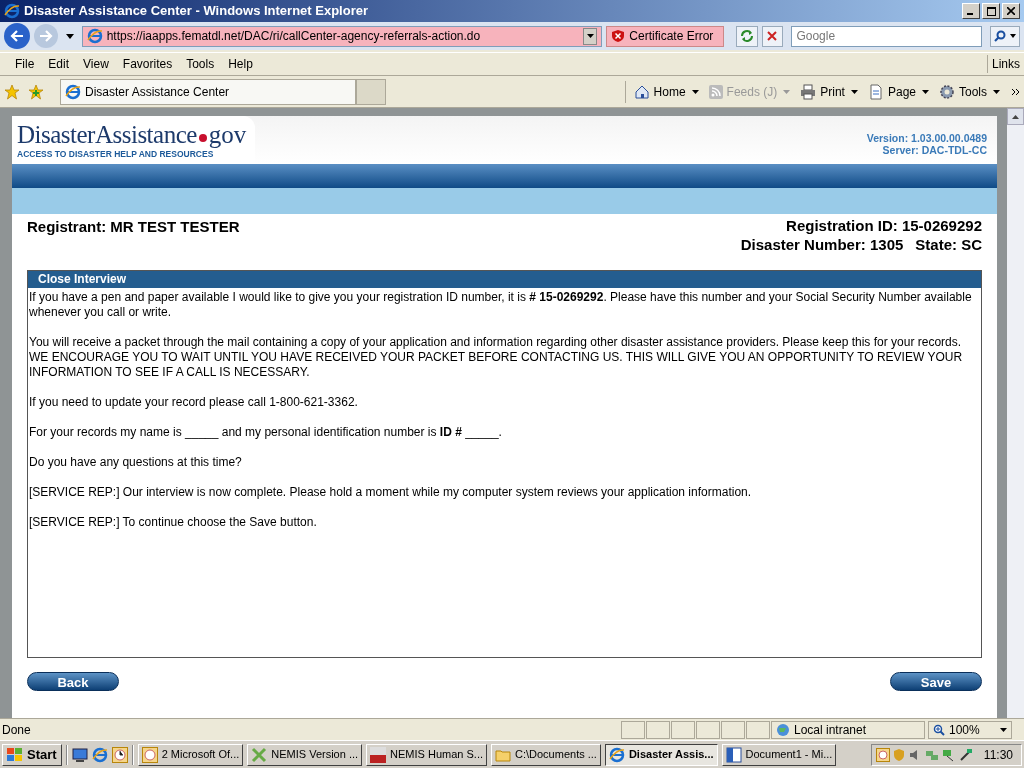 This screenshot has height=768, width=1024. What do you see at coordinates (25, 64) in the screenshot?
I see `menu-item: File` at bounding box center [25, 64].